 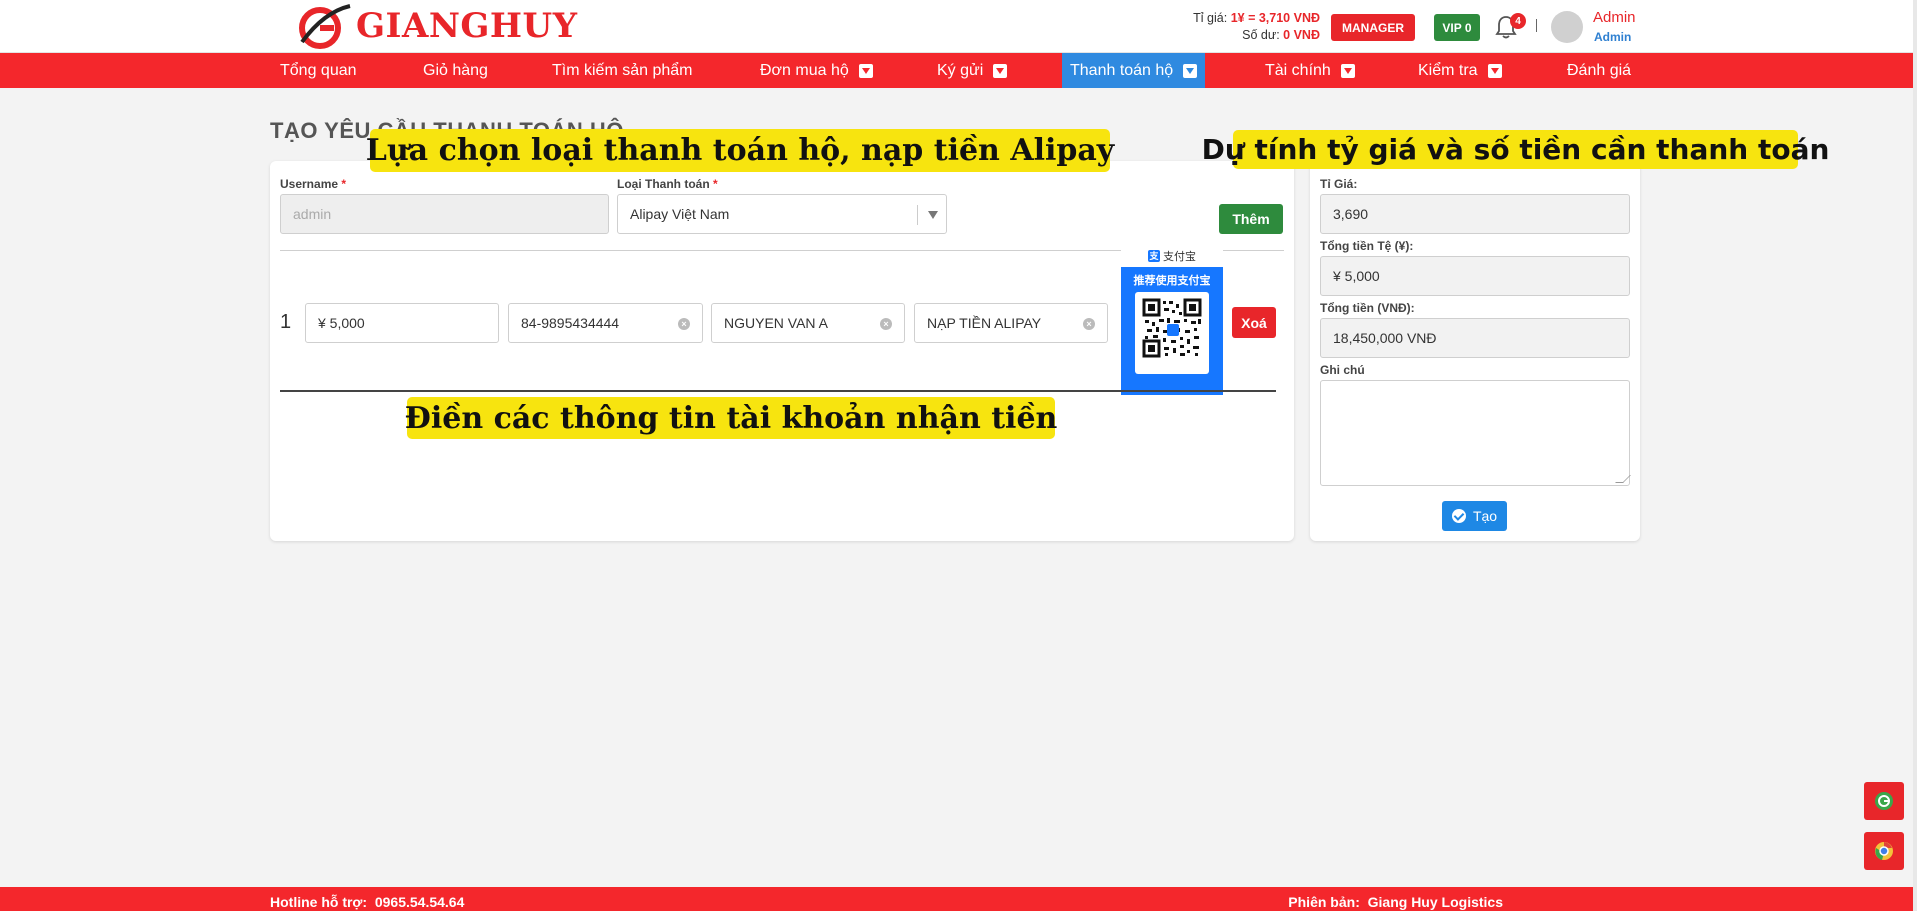 I want to click on note-textarea, so click(x=1475, y=433).